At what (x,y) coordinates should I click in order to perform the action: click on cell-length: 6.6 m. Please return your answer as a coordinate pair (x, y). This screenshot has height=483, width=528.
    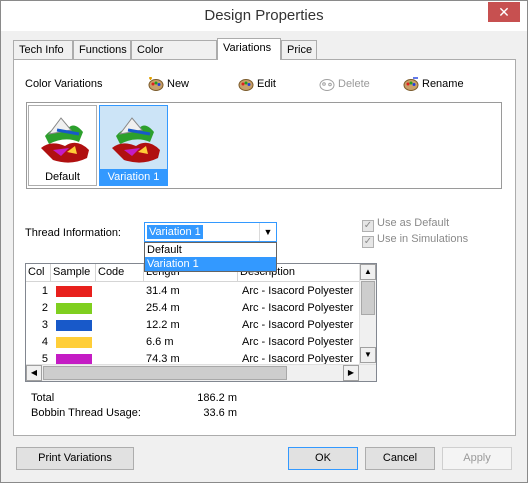
    Looking at the image, I should click on (160, 342).